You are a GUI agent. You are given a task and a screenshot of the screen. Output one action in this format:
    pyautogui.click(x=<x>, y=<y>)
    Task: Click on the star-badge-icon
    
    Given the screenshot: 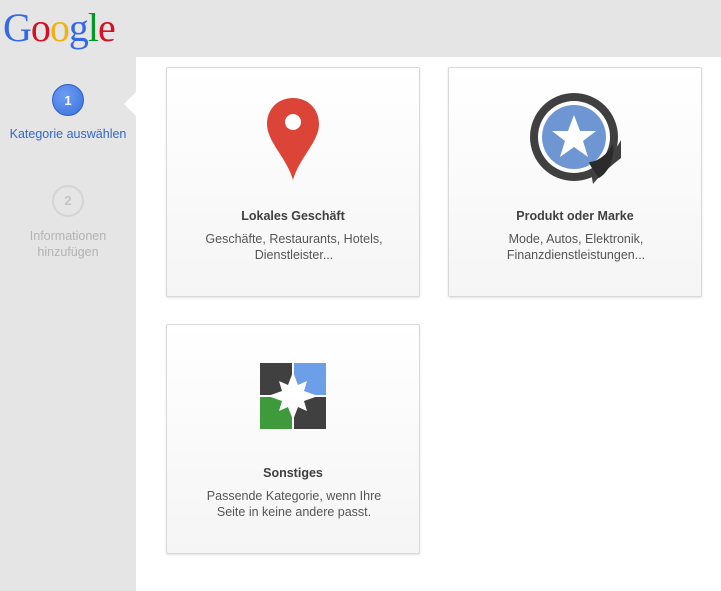 What is the action you would take?
    pyautogui.click(x=575, y=140)
    